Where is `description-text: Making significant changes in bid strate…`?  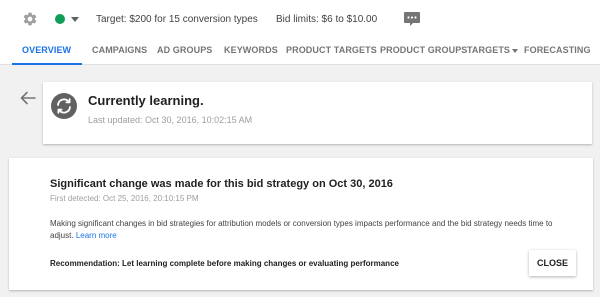
description-text: Making significant changes in bid strate… is located at coordinates (301, 229).